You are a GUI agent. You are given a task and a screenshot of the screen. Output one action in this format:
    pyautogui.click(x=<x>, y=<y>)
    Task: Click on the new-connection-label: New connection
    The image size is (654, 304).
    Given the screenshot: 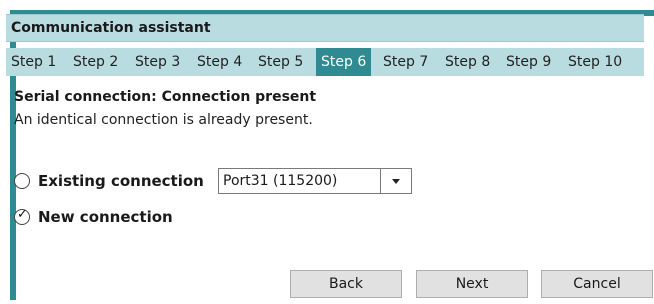 What is the action you would take?
    pyautogui.click(x=105, y=217)
    